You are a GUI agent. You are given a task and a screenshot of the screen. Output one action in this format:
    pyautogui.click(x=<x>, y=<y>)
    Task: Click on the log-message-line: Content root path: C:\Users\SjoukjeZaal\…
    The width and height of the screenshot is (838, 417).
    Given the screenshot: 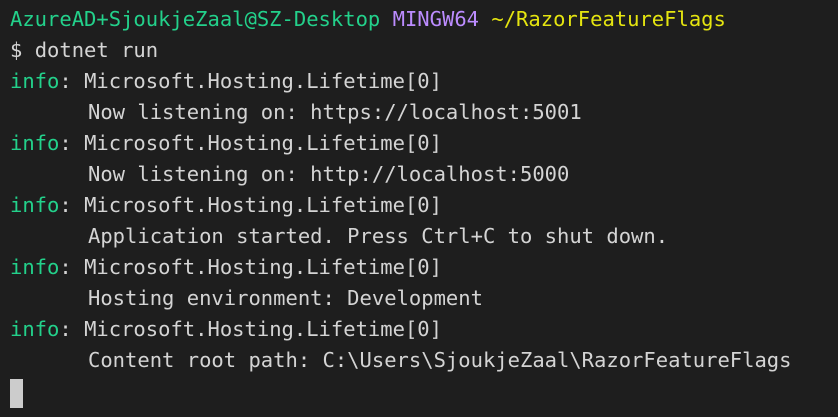 What is the action you would take?
    pyautogui.click(x=424, y=360)
    